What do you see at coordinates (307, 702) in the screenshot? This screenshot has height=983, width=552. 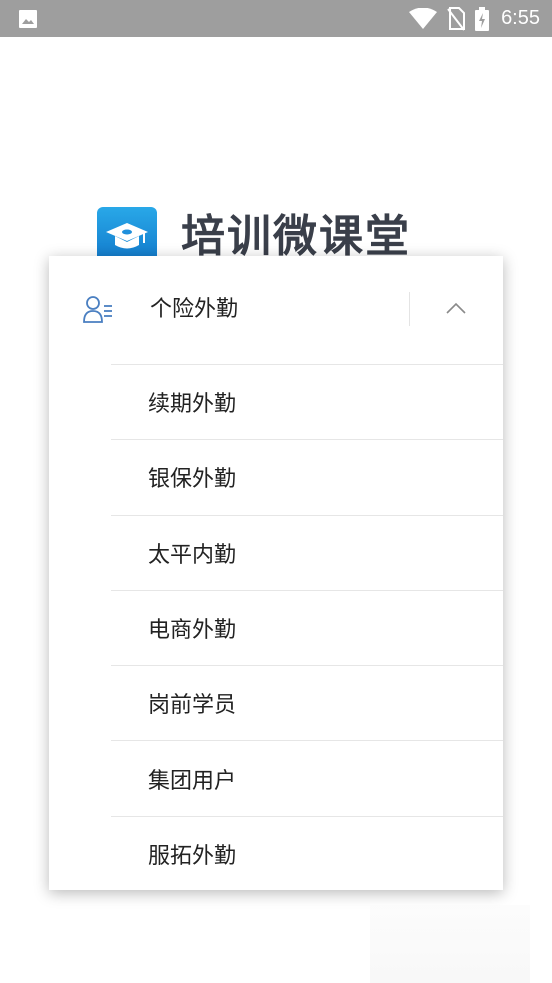 I see `option-item: 岗前学员` at bounding box center [307, 702].